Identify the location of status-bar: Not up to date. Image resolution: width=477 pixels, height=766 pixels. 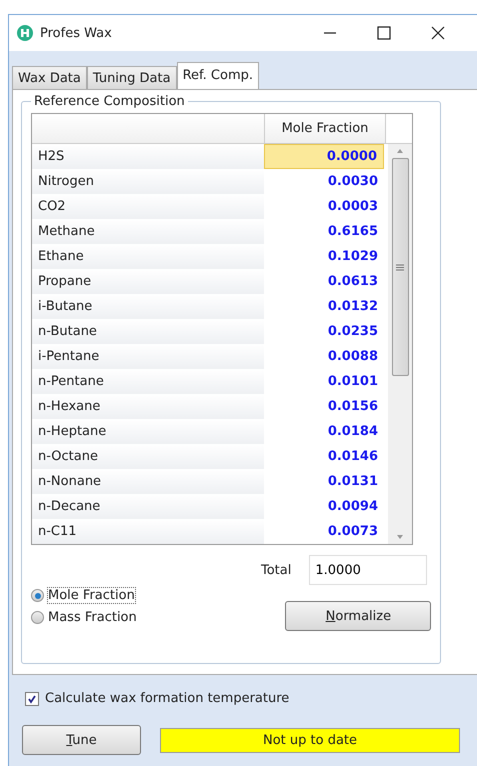
(310, 740).